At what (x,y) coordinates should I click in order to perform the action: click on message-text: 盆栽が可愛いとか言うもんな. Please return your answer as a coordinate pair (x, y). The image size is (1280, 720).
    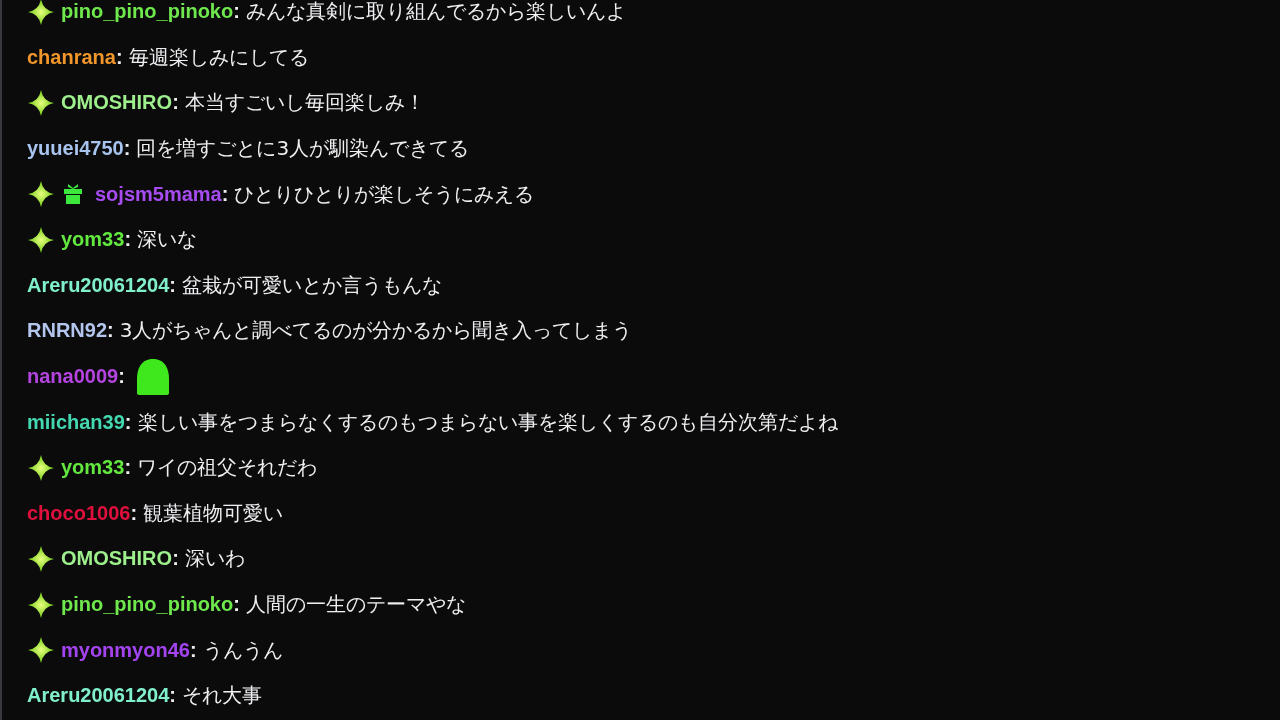
    Looking at the image, I should click on (312, 285).